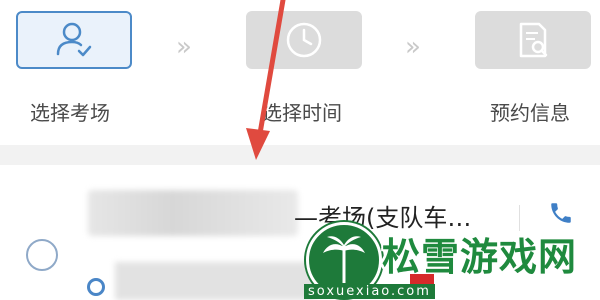  I want to click on step-label-select-time: 选择时间, so click(302, 113).